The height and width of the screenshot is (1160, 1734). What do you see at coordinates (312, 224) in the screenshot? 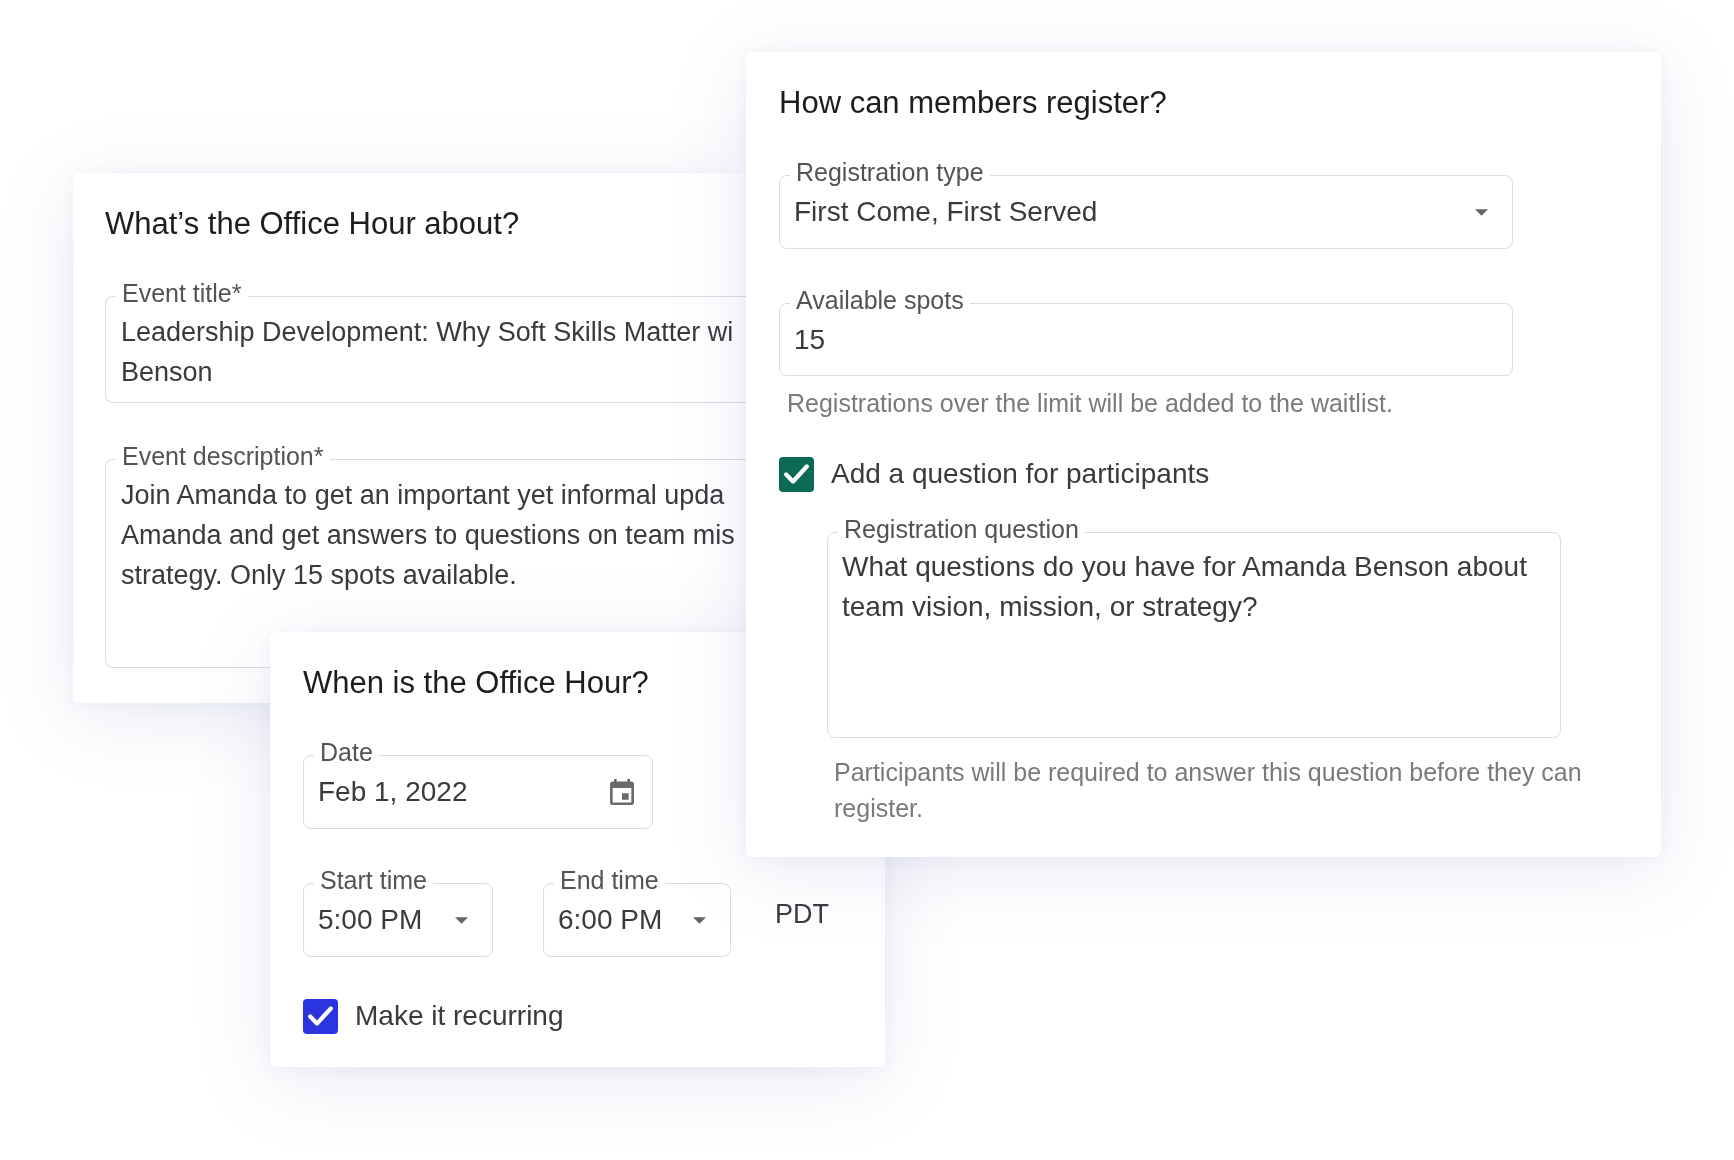
I see `section-title: What’s the Office Hour about?` at bounding box center [312, 224].